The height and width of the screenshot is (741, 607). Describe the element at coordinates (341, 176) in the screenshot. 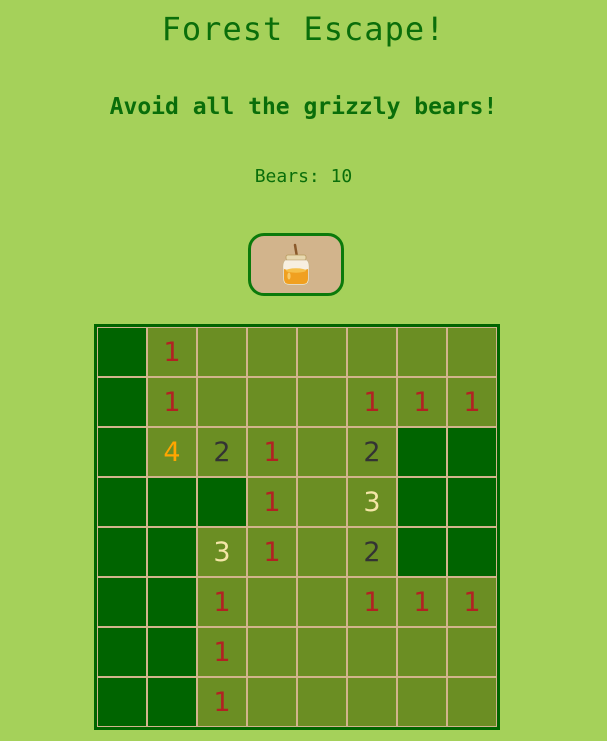

I see `bear-counter-value: 10` at that location.